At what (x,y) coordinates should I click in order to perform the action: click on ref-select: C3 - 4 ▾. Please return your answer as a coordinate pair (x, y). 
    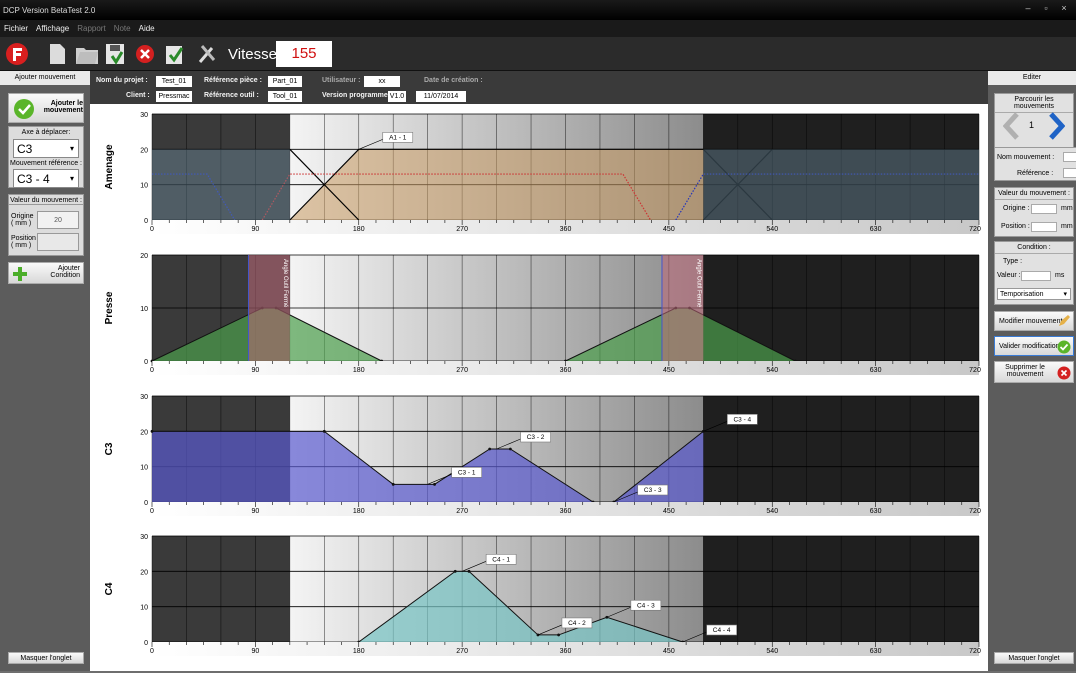
    Looking at the image, I should click on (46, 178).